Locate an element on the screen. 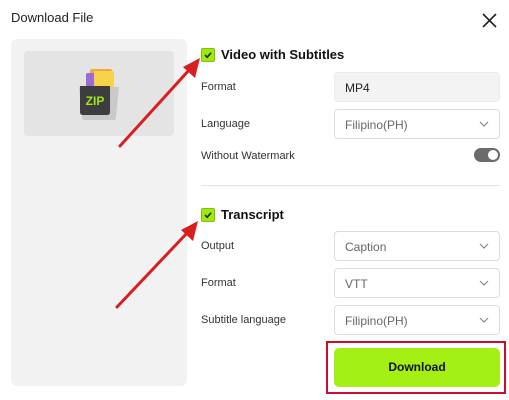 The width and height of the screenshot is (509, 400). format-label: Format is located at coordinates (218, 87).